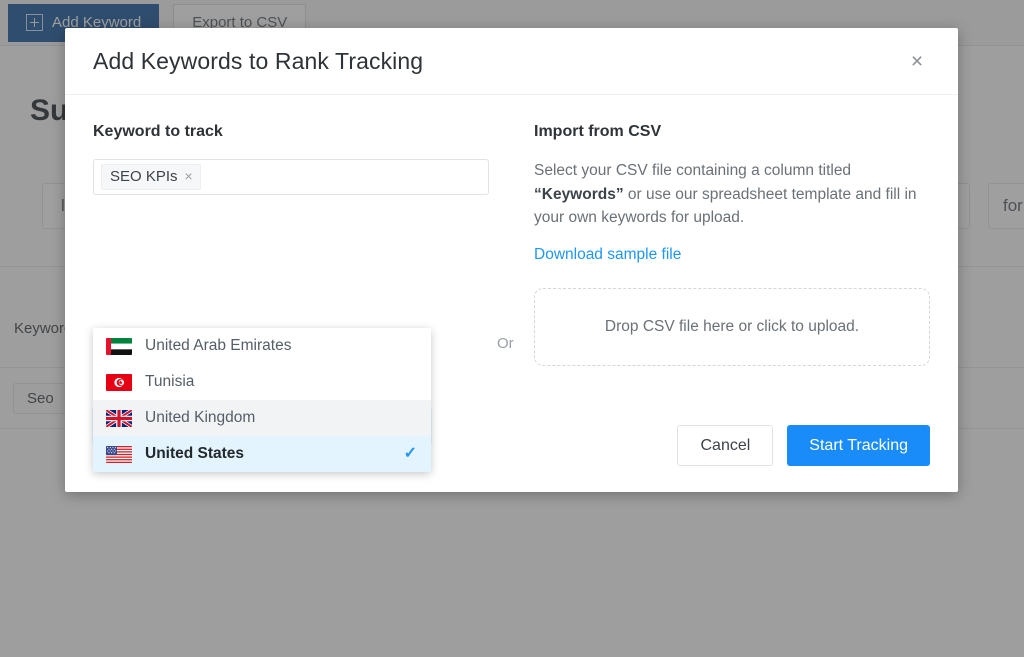  What do you see at coordinates (262, 418) in the screenshot?
I see `country-option-united-kingdom: United Kingdom` at bounding box center [262, 418].